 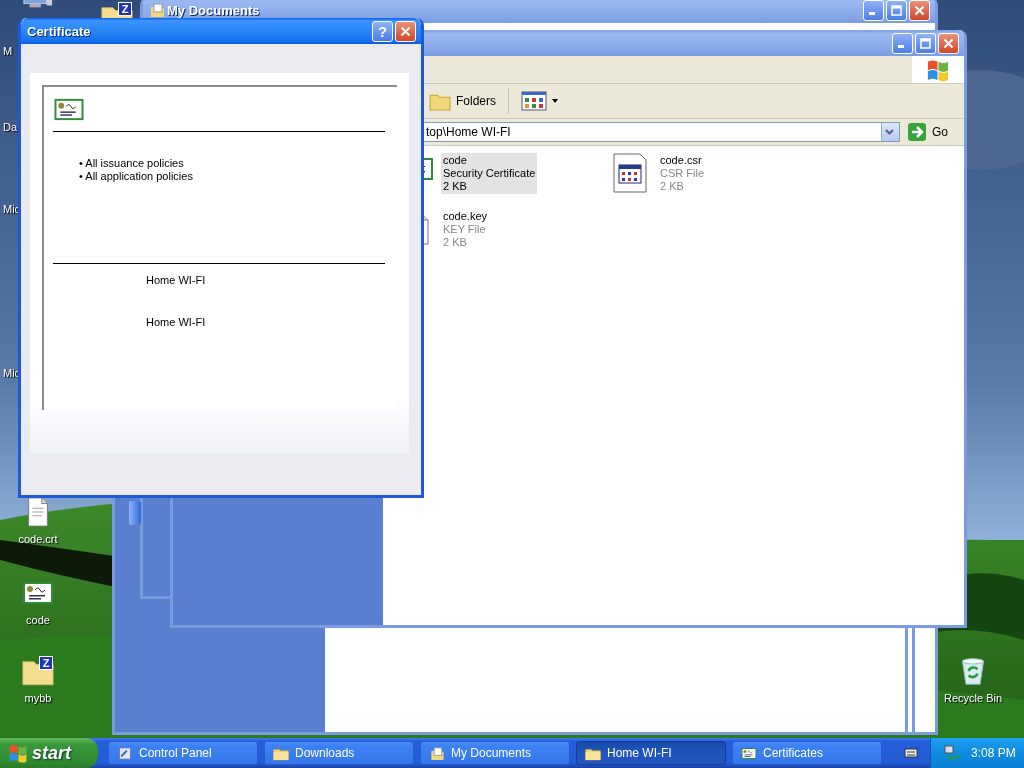 I want to click on taskbar-button: Certificates, so click(x=807, y=753).